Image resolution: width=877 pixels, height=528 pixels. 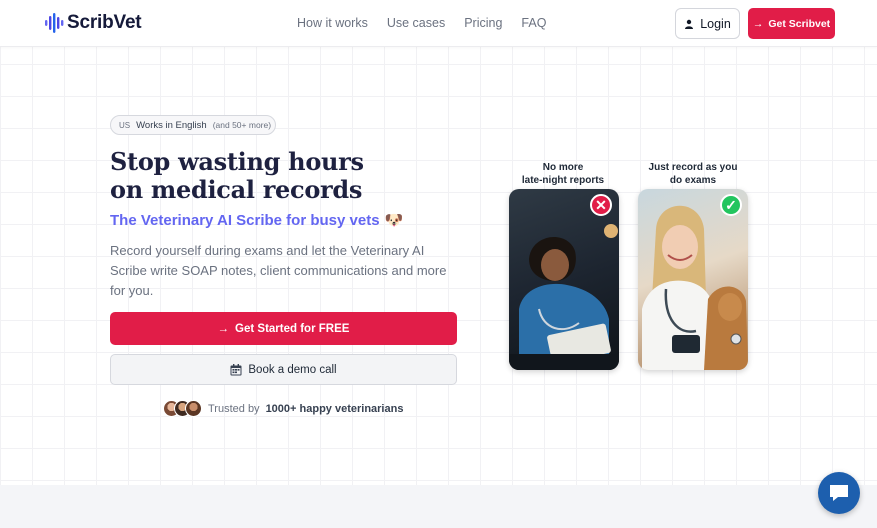 What do you see at coordinates (125, 125) in the screenshot?
I see `us-flag-icon: US` at bounding box center [125, 125].